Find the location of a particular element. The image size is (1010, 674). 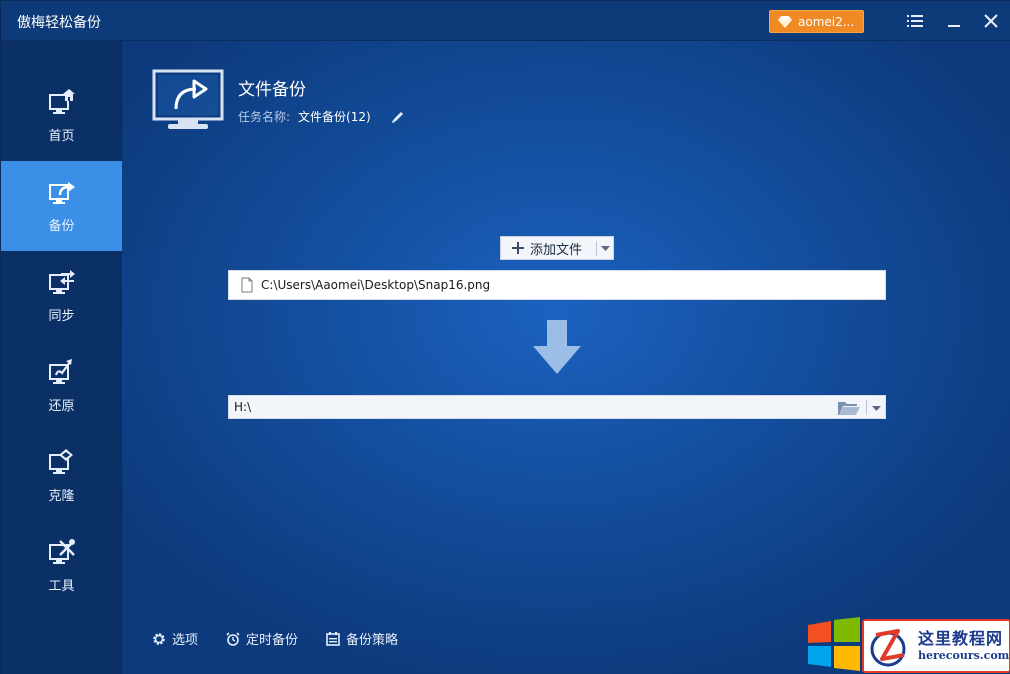

watermark-badge: 这里教程网 herecours.com is located at coordinates (936, 646).